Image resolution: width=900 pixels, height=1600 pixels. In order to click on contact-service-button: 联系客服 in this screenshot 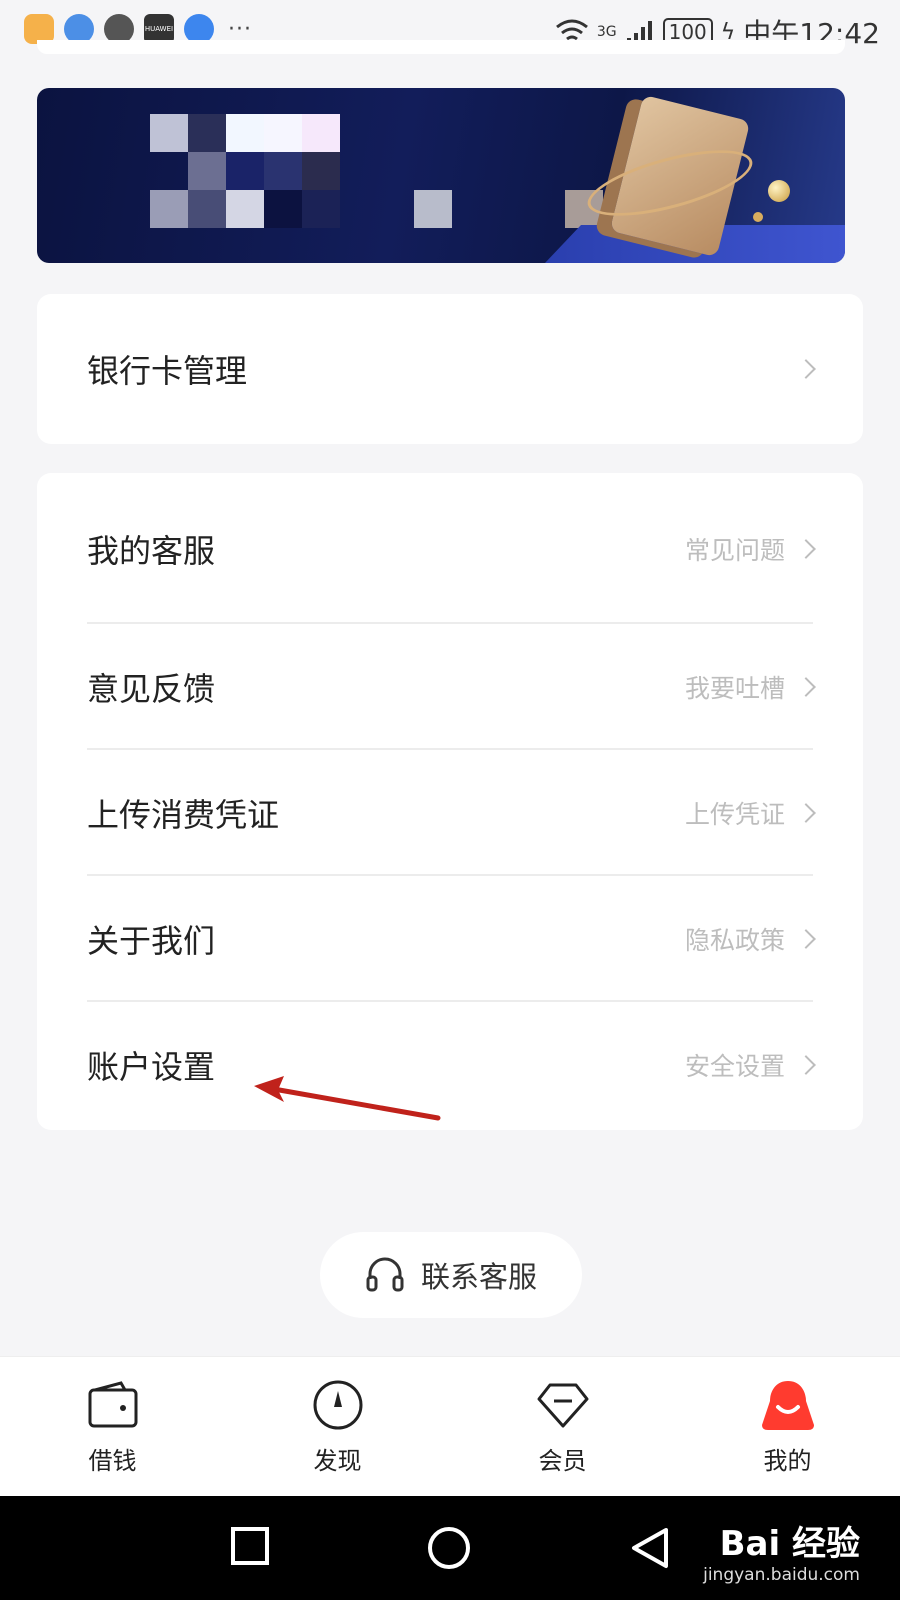, I will do `click(451, 1275)`.